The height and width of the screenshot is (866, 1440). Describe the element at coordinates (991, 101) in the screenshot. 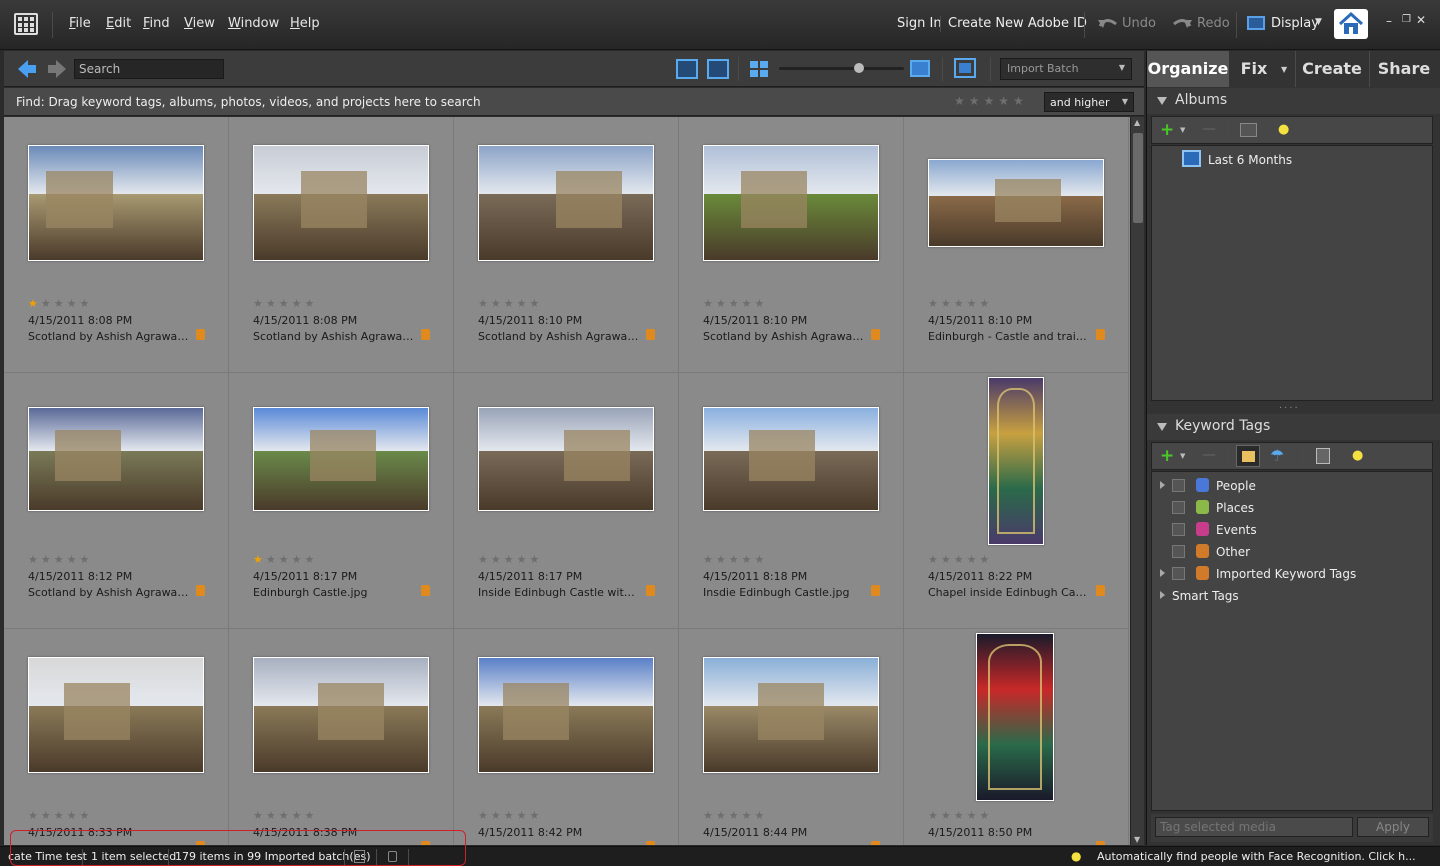

I see `rating-filter-stars: ★★★★★` at that location.